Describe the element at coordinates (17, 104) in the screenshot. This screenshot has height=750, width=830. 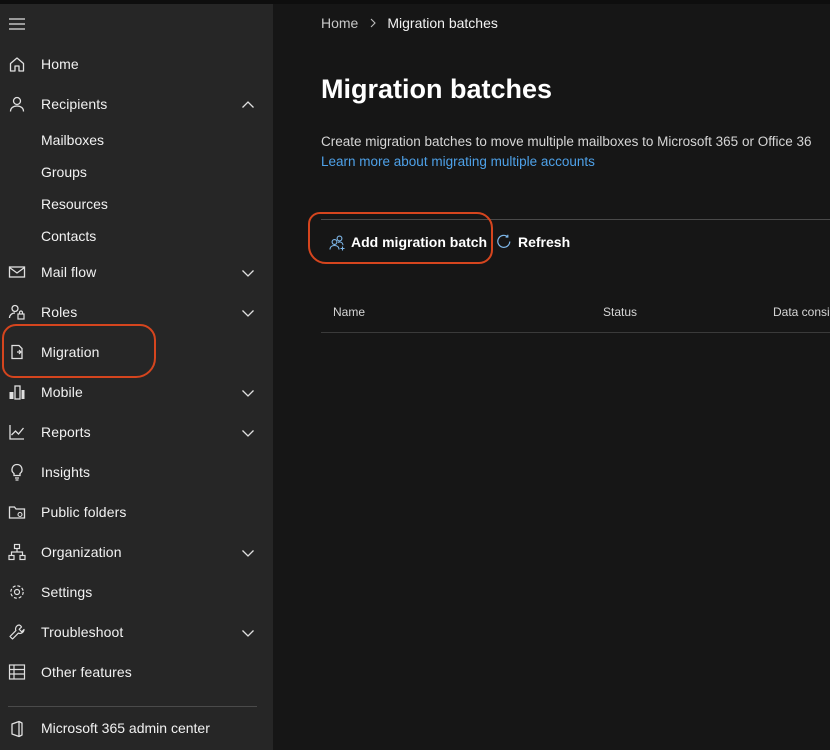
I see `person-icon` at that location.